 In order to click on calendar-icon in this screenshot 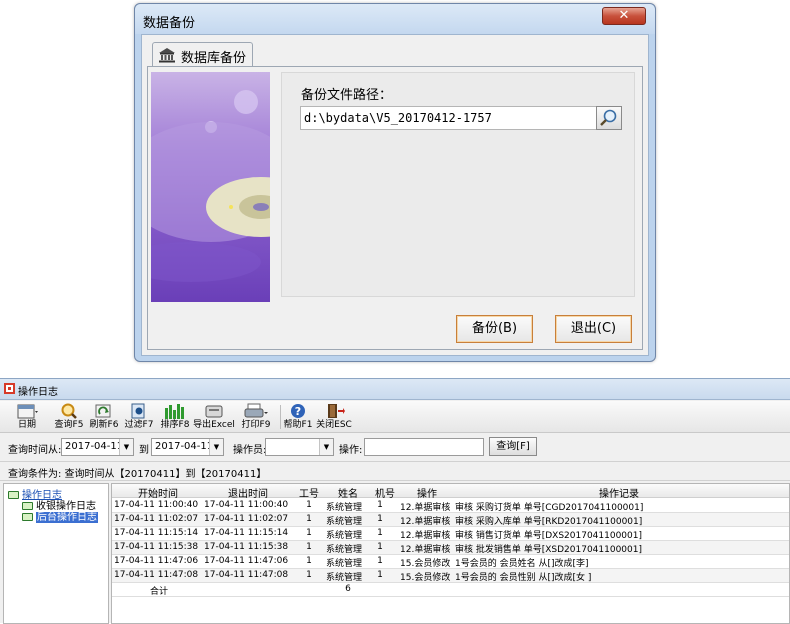, I will do `click(27, 411)`.